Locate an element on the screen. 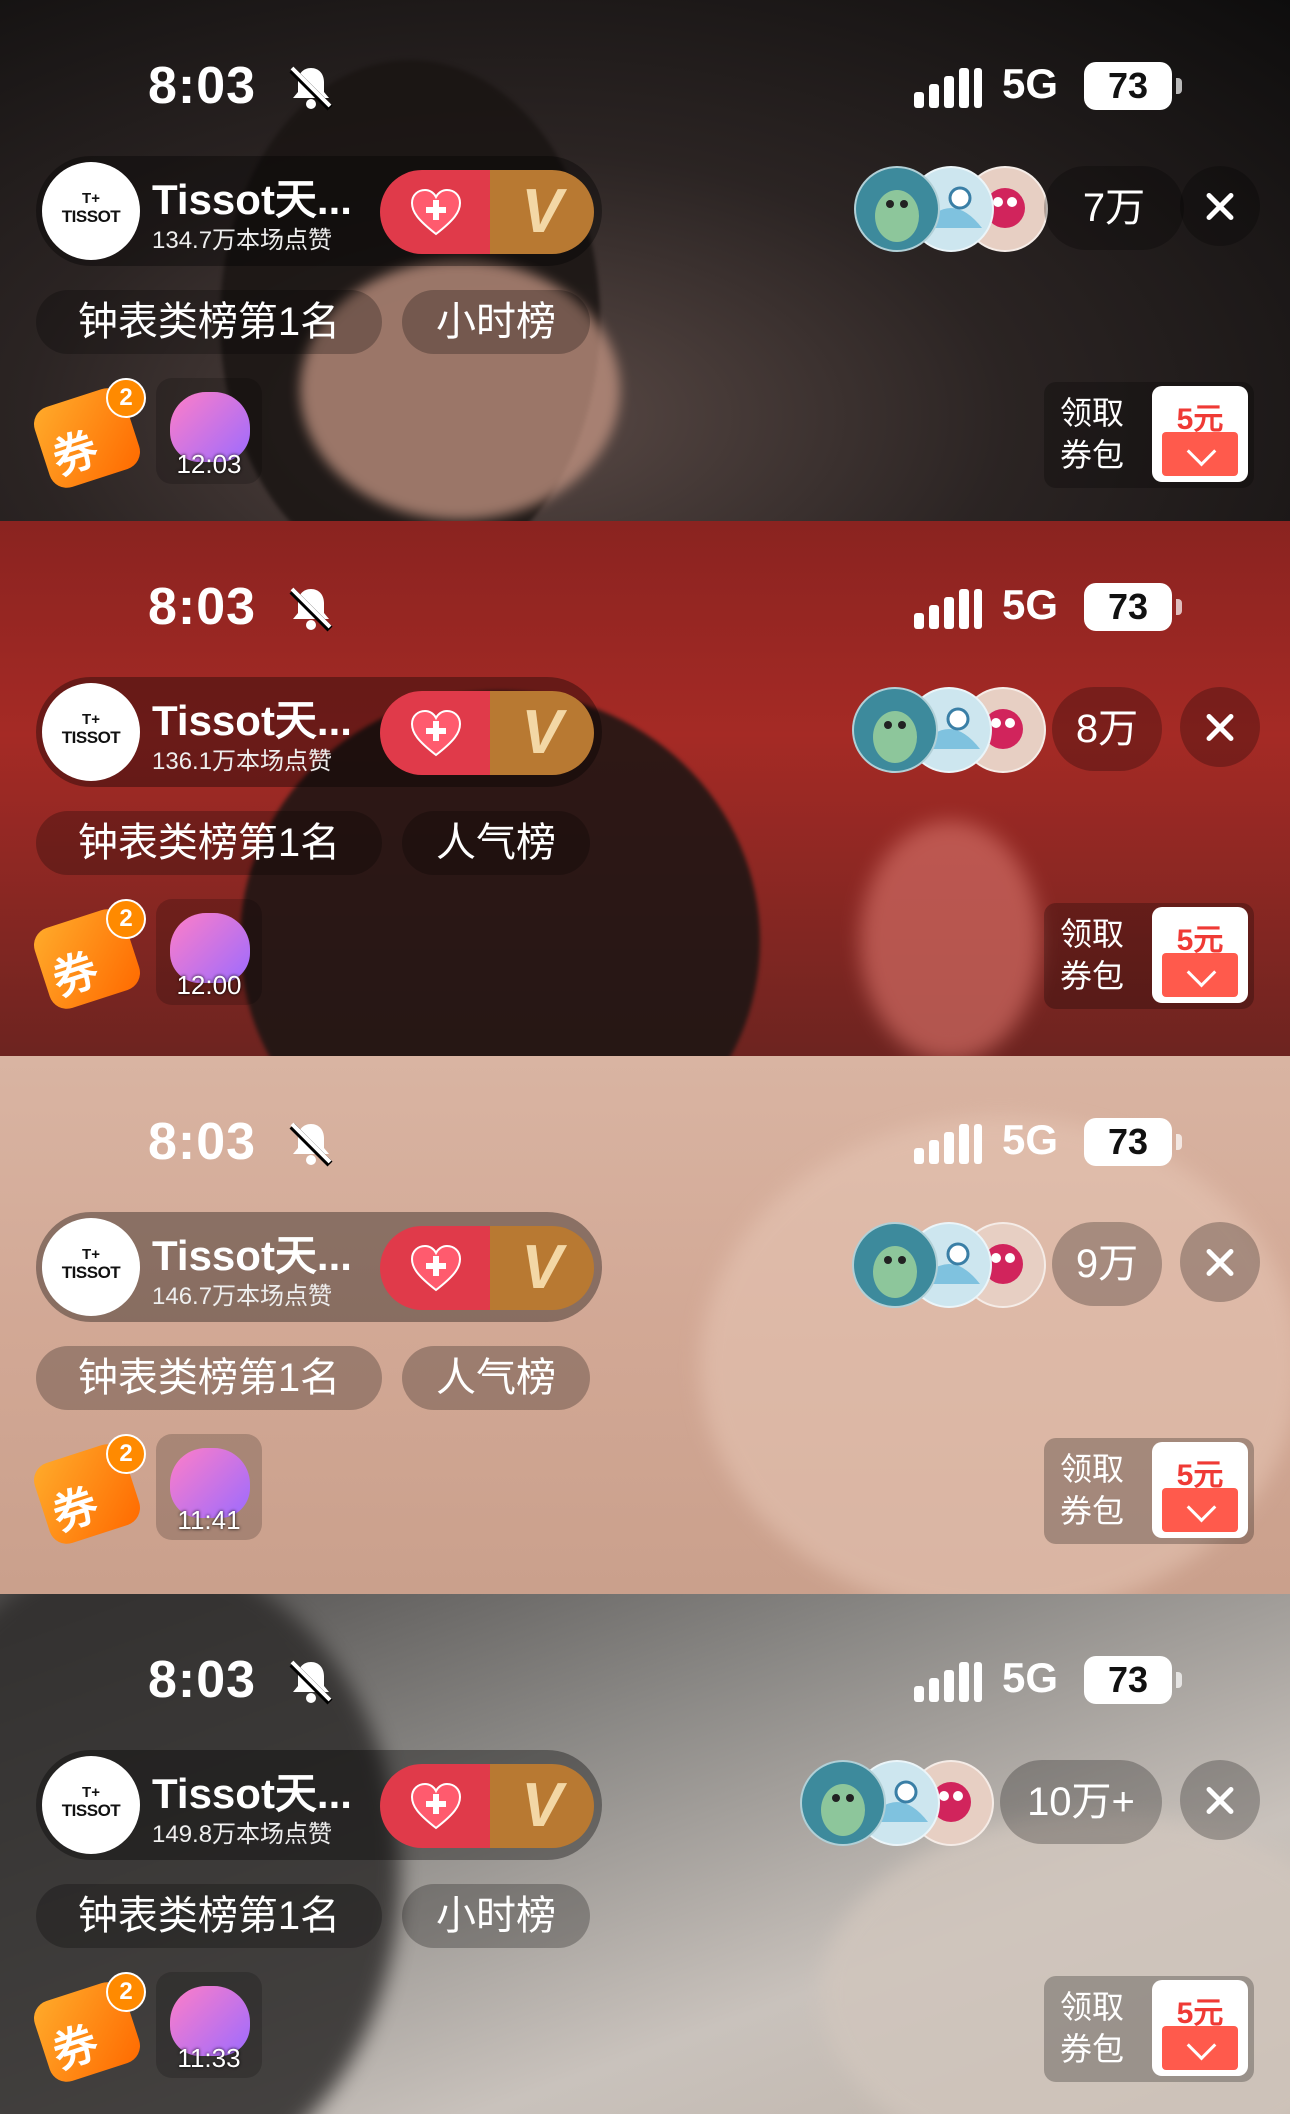 Image resolution: width=1290 pixels, height=2114 pixels. gift-timer: 11:33 is located at coordinates (209, 2058).